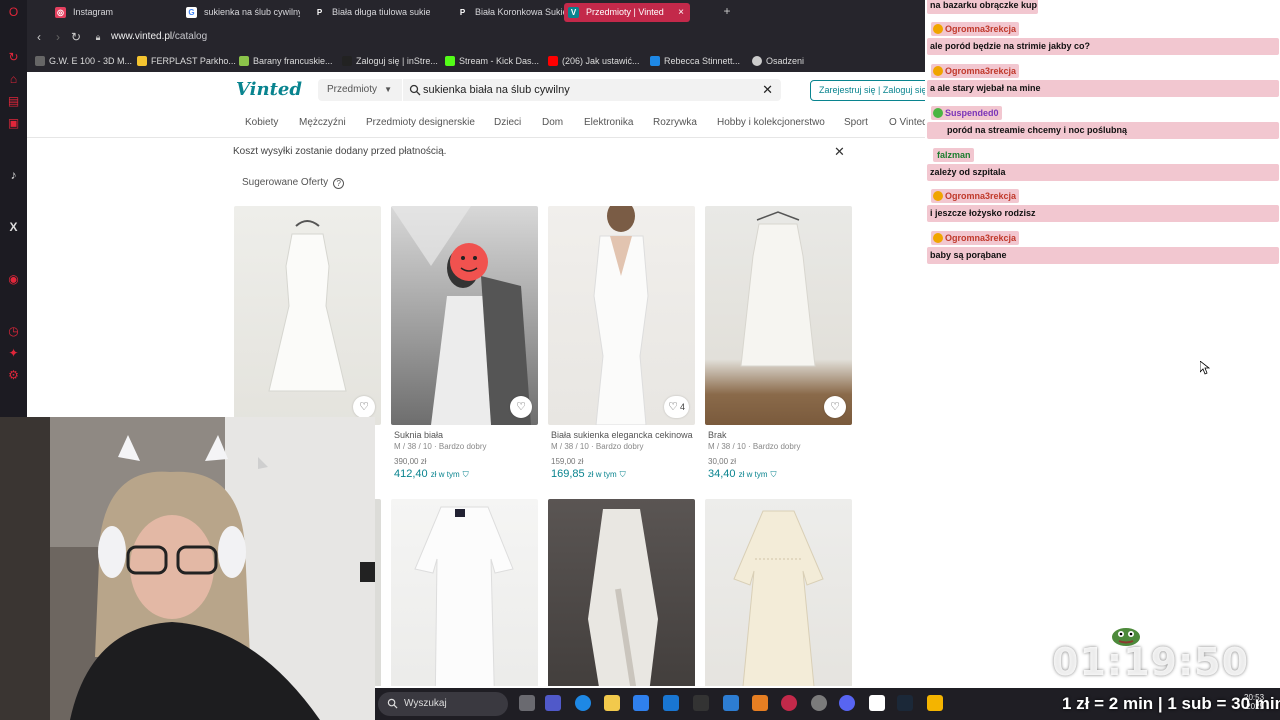 Image resolution: width=1280 pixels, height=720 pixels. What do you see at coordinates (1103, 46) in the screenshot?
I see `chat-message: ale poród będzie na strimie jakby co?` at bounding box center [1103, 46].